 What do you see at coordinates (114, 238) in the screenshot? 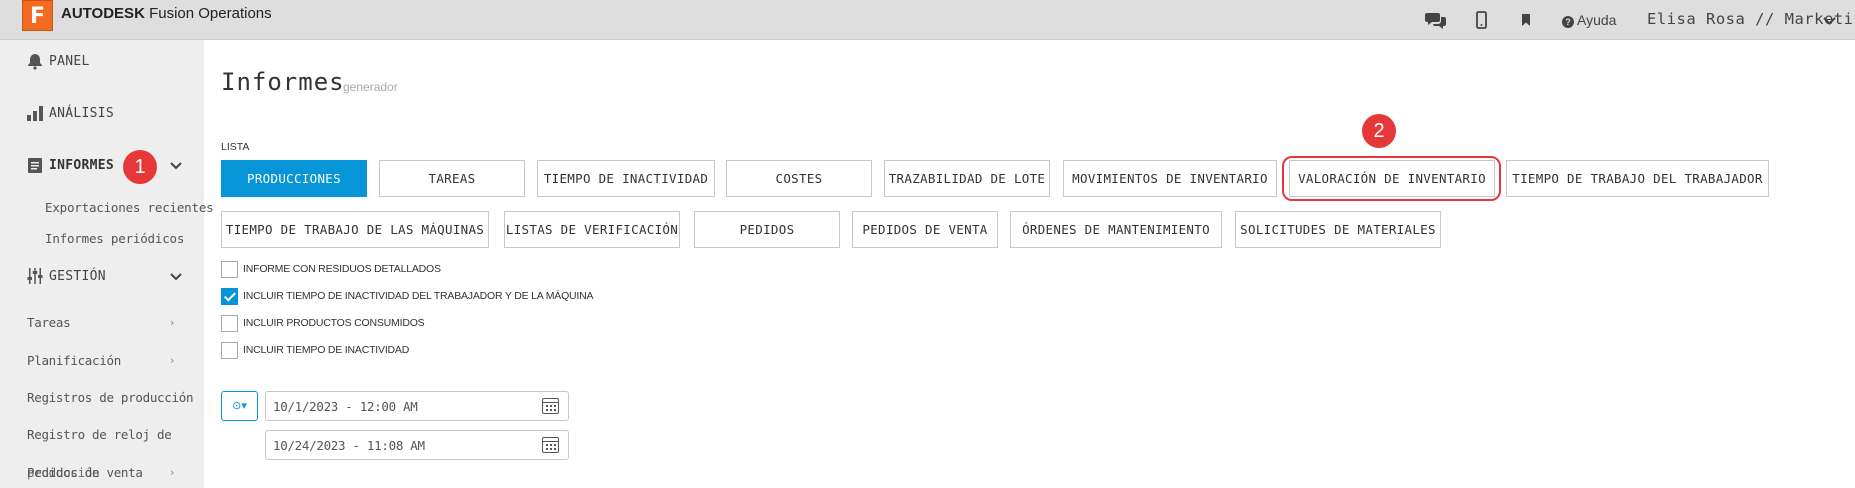
I see `sidebar-subitem-periodicos: Informes periódicos` at bounding box center [114, 238].